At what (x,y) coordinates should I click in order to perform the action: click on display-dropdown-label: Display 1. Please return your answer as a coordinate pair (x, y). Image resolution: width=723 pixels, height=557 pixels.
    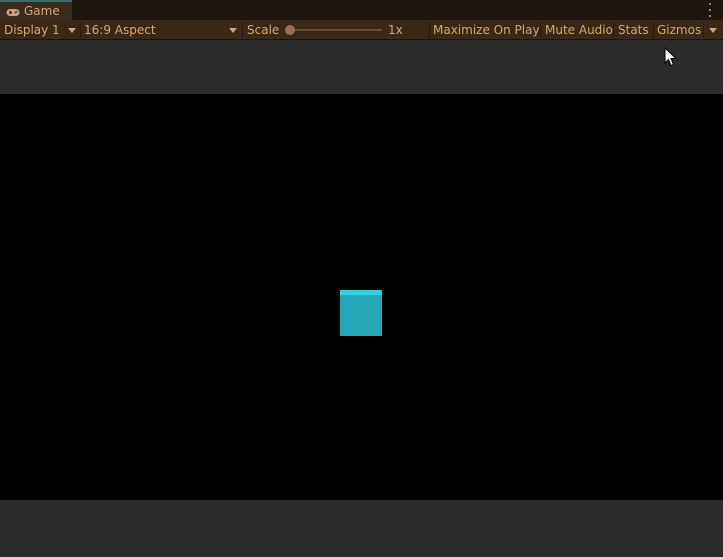
    Looking at the image, I should click on (32, 29).